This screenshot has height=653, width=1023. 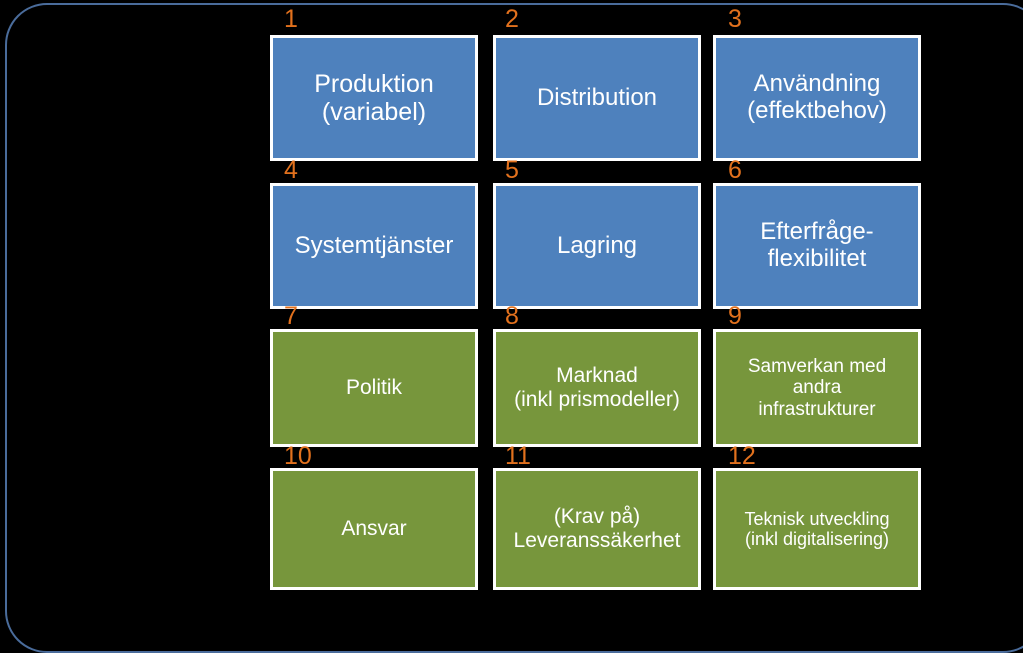 What do you see at coordinates (291, 19) in the screenshot?
I see `box-number-1: 1` at bounding box center [291, 19].